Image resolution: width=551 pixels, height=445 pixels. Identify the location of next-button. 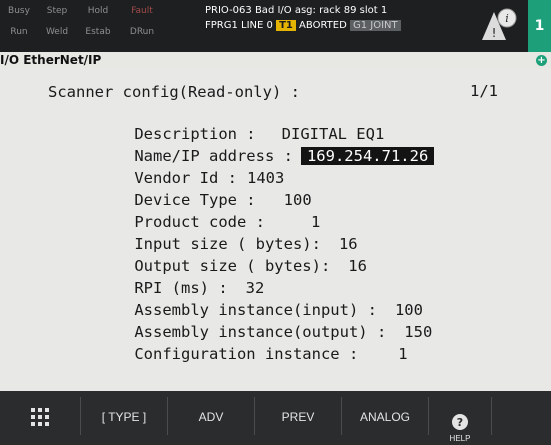
(521, 417).